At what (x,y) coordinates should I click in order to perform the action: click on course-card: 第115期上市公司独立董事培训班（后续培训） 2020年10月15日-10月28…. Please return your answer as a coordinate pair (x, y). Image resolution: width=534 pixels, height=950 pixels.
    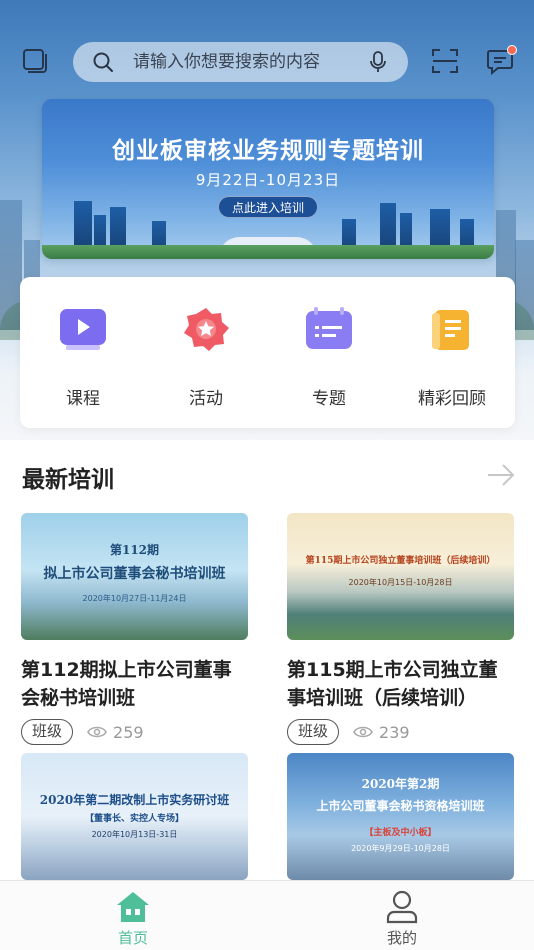
    Looking at the image, I should click on (400, 629).